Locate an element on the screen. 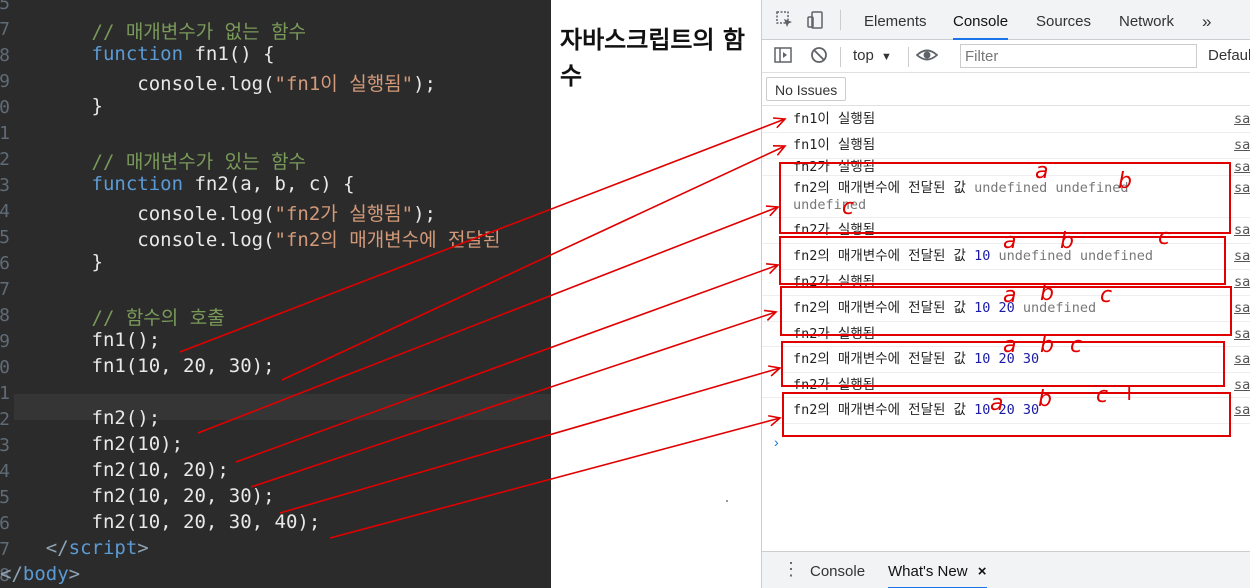  clear-console-icon is located at coordinates (819, 56).